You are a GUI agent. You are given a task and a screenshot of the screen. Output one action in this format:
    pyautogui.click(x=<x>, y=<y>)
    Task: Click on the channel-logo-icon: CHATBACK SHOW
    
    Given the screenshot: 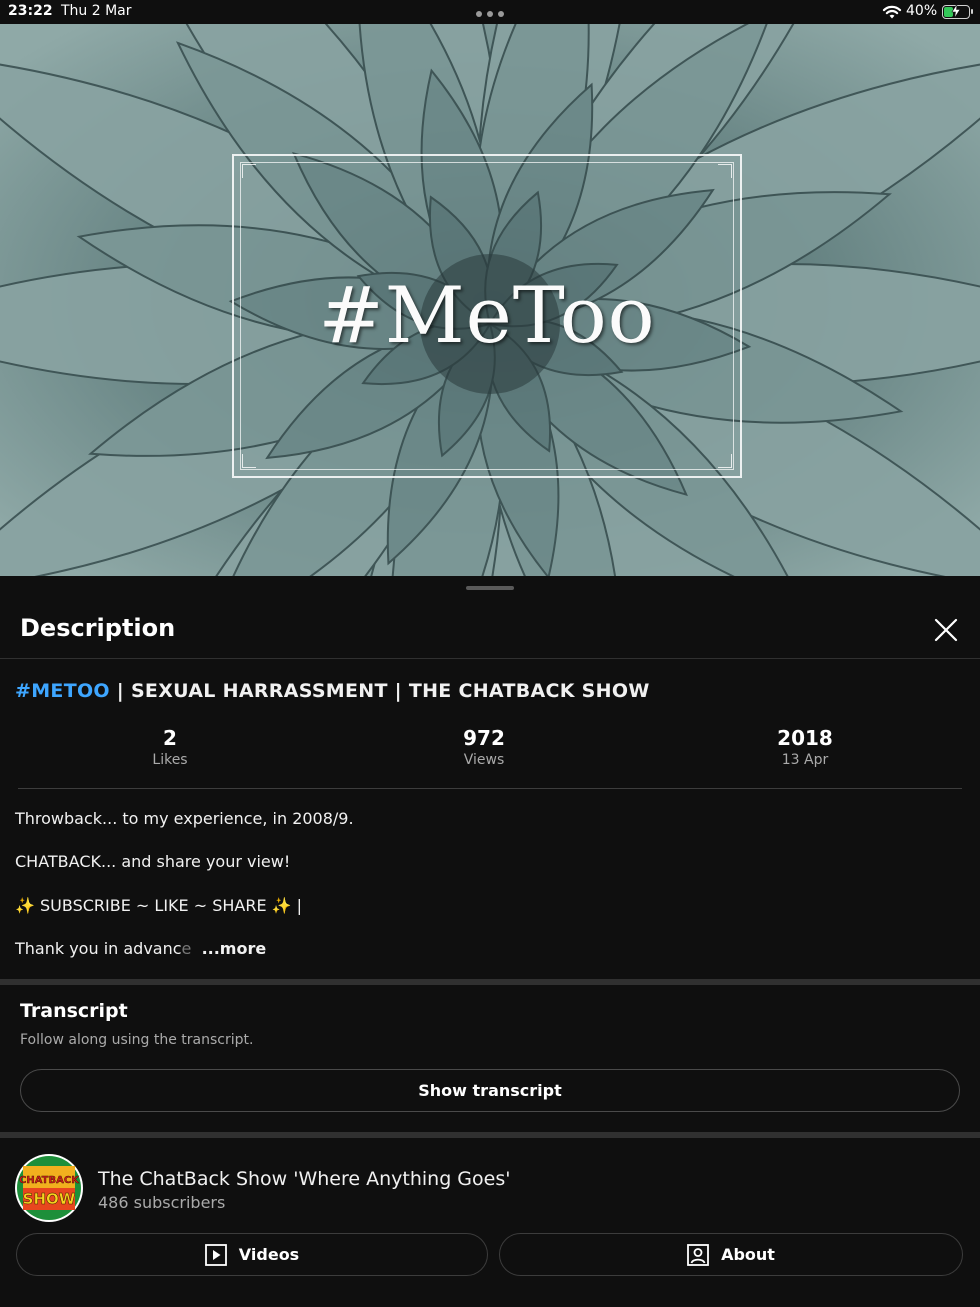 What is the action you would take?
    pyautogui.click(x=49, y=1188)
    